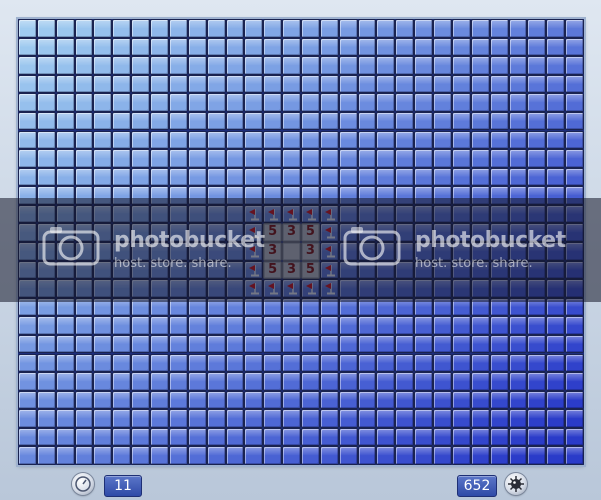 The image size is (601, 500). What do you see at coordinates (291, 251) in the screenshot?
I see `revealed-cell` at bounding box center [291, 251].